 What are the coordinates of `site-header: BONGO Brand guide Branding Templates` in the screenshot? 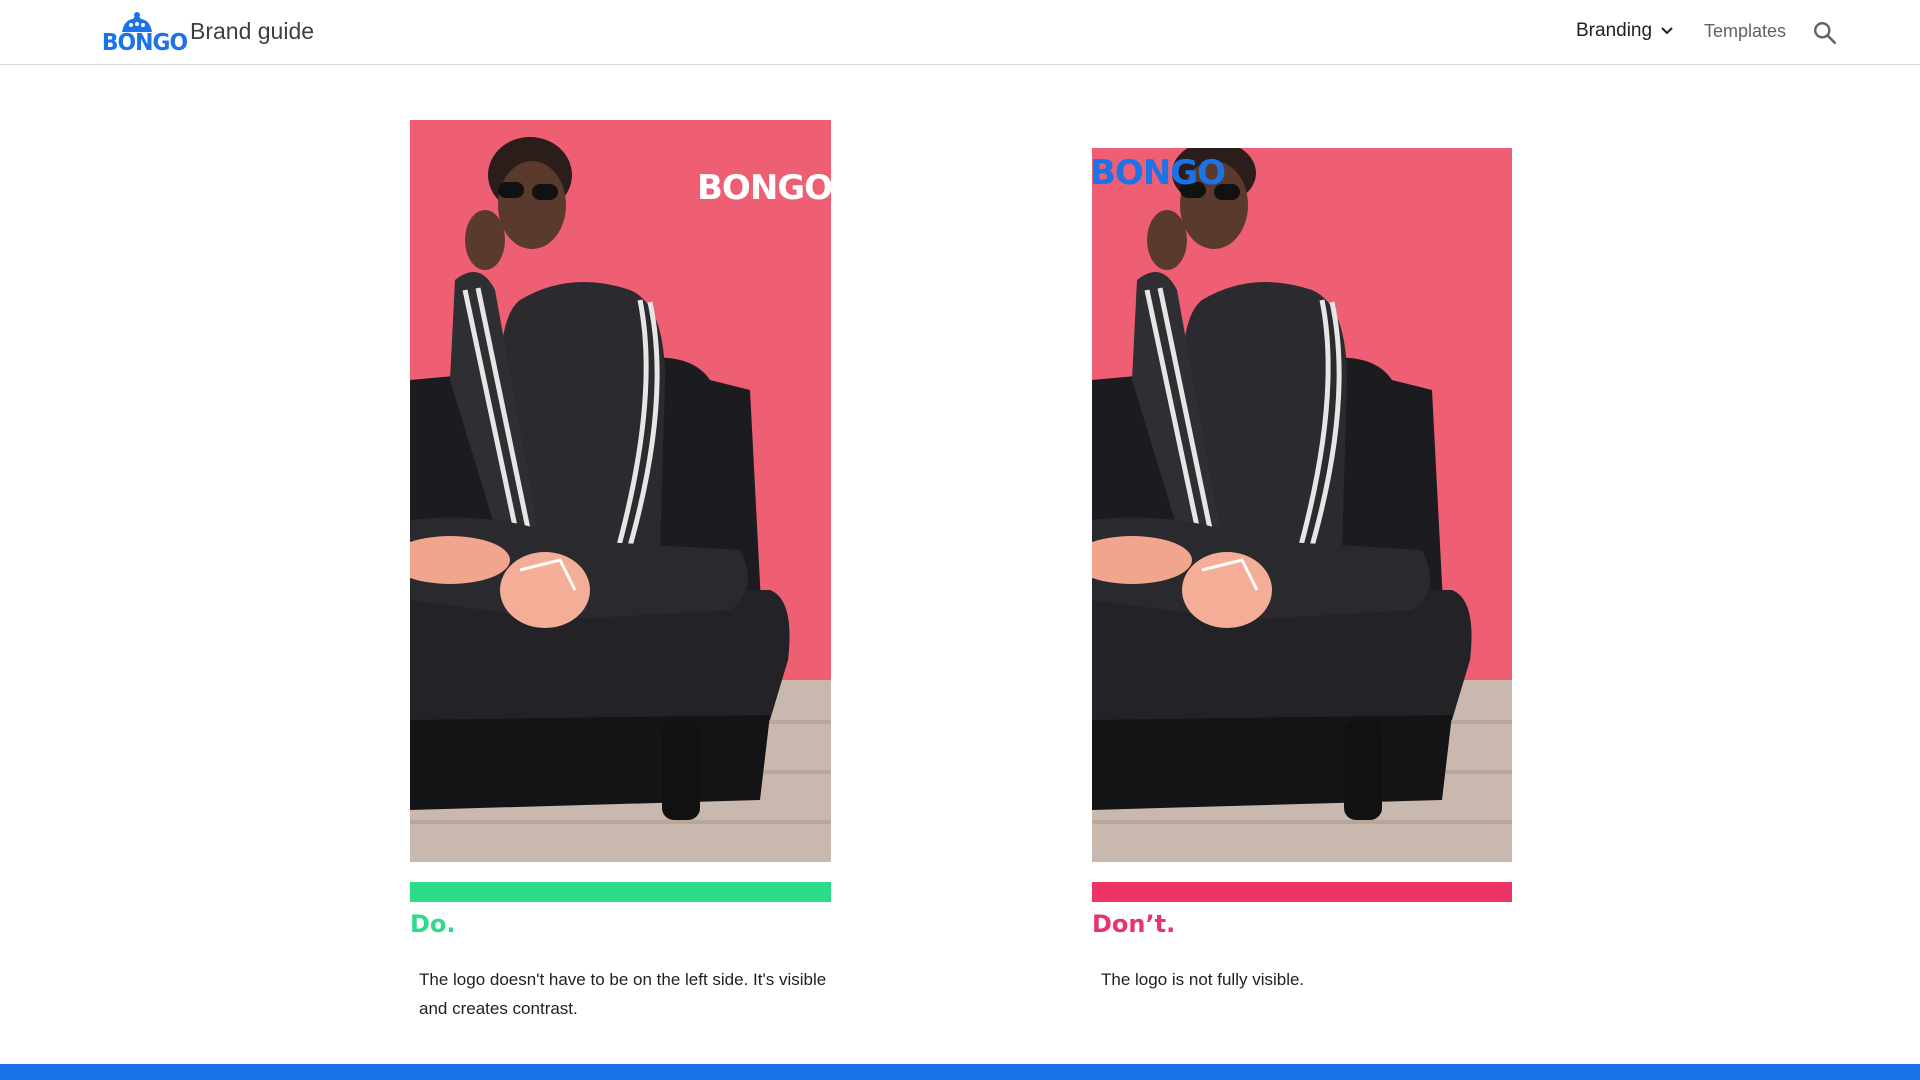 It's located at (960, 32).